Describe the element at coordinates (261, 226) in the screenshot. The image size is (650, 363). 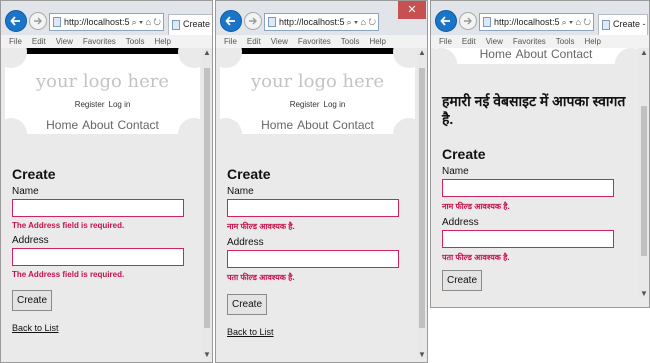
I see `name-error: नाम फील्ड आवश्यक है.` at that location.